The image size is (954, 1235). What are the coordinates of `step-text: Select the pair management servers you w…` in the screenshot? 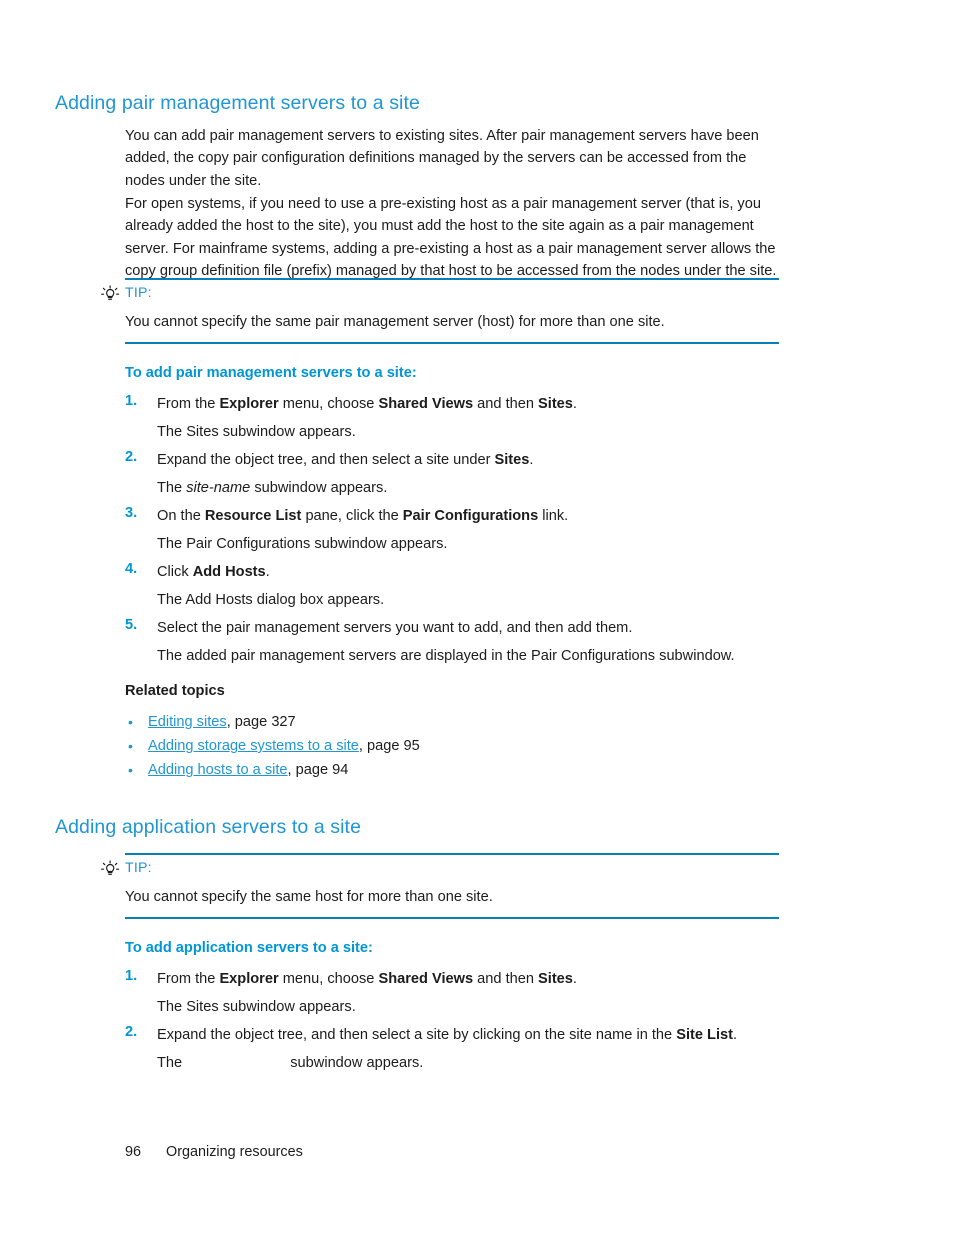 It's located at (395, 628).